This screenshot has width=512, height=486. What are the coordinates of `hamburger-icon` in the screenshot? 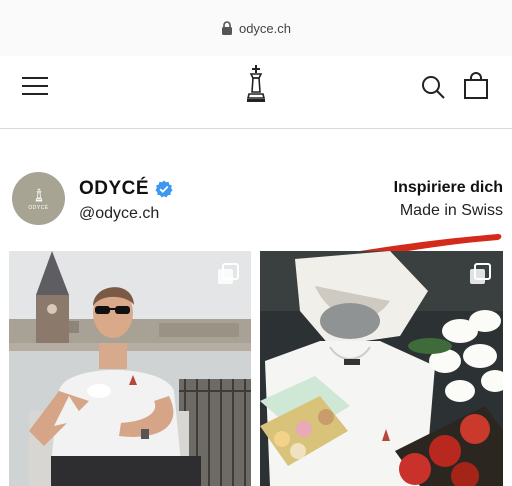 It's located at (36, 86).